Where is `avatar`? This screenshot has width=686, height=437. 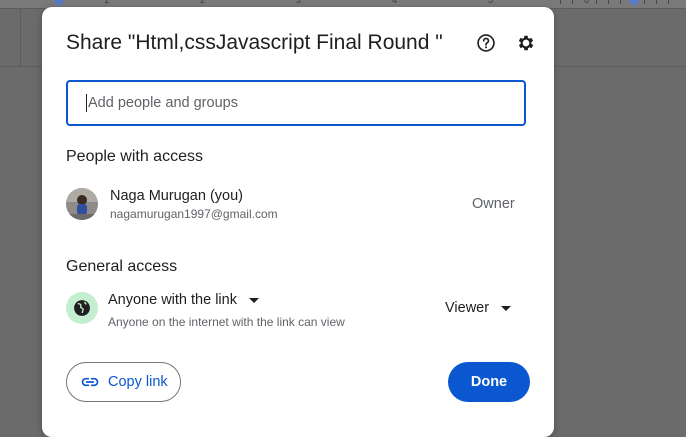 avatar is located at coordinates (82, 204).